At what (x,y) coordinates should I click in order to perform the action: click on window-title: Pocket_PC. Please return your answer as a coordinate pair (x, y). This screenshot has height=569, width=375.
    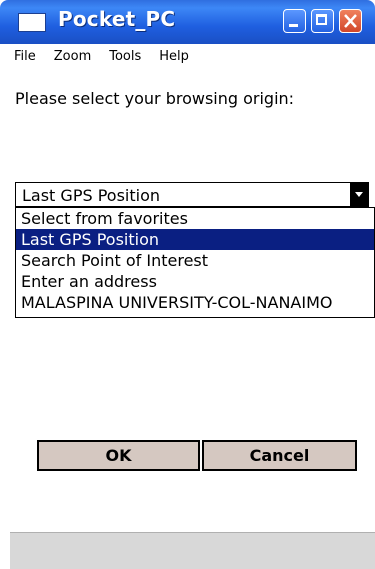
    Looking at the image, I should click on (117, 19).